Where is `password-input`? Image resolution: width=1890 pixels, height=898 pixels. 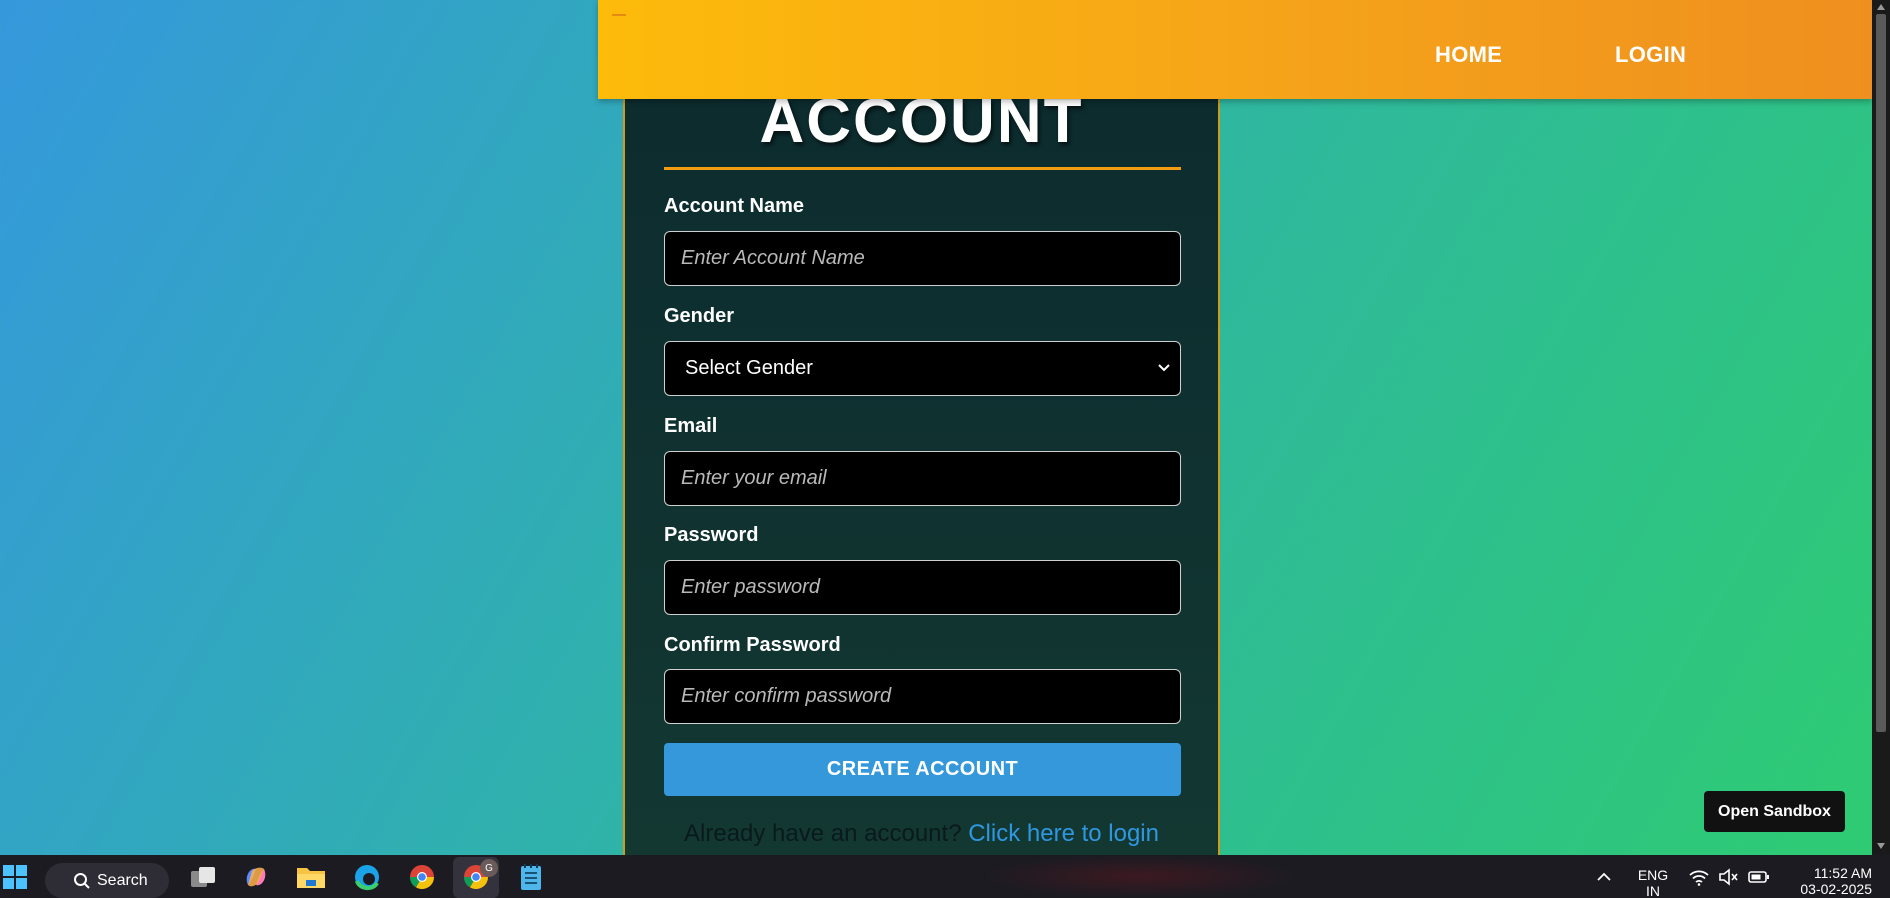 password-input is located at coordinates (922, 587).